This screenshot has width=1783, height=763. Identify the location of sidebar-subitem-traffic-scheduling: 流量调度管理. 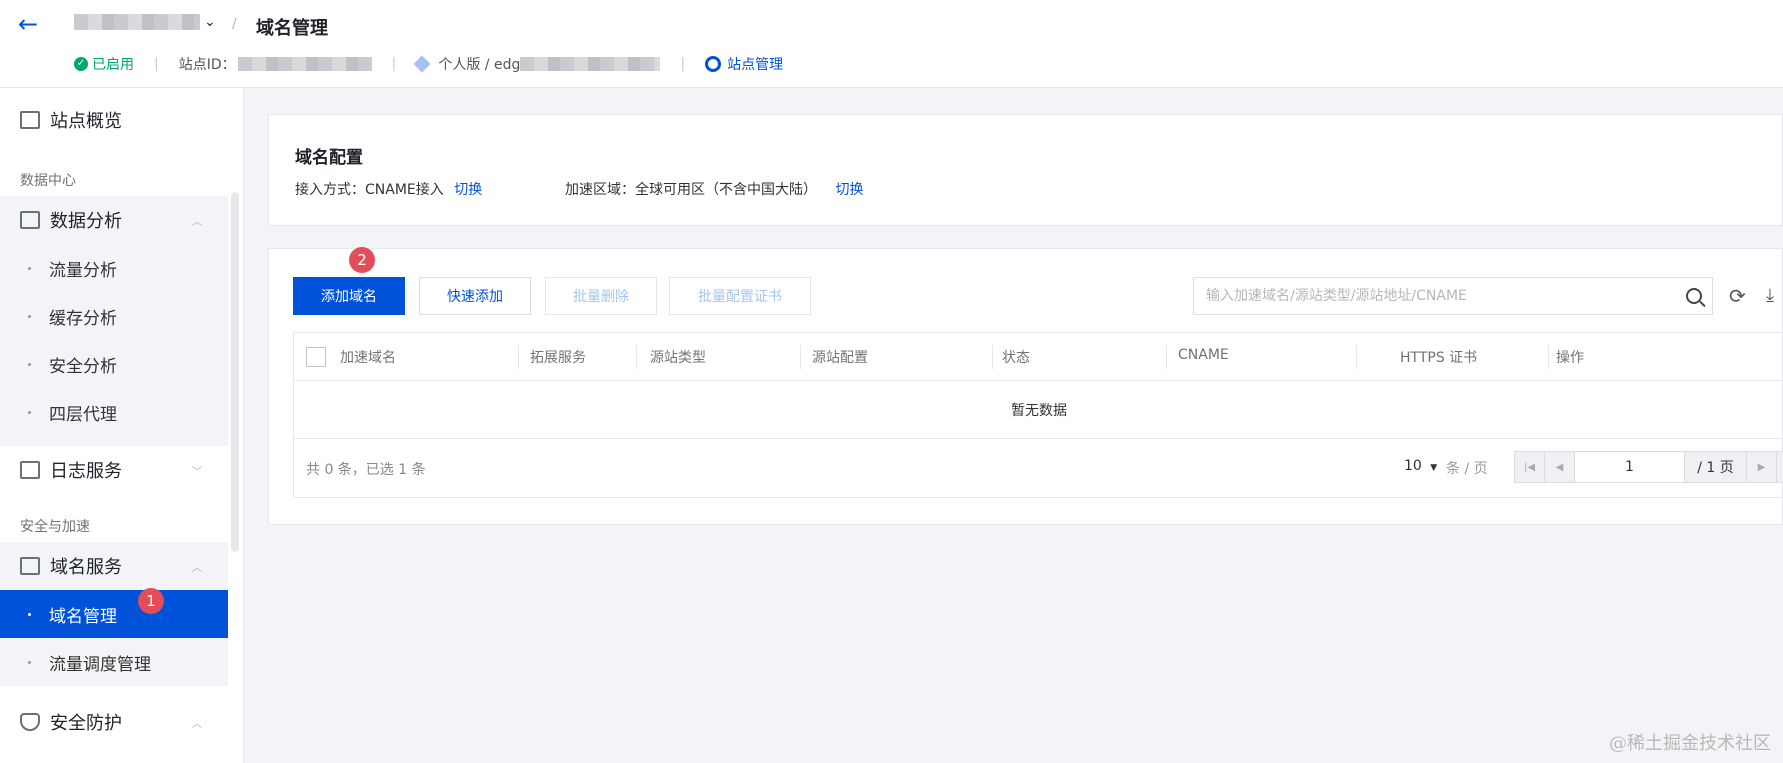
(114, 662).